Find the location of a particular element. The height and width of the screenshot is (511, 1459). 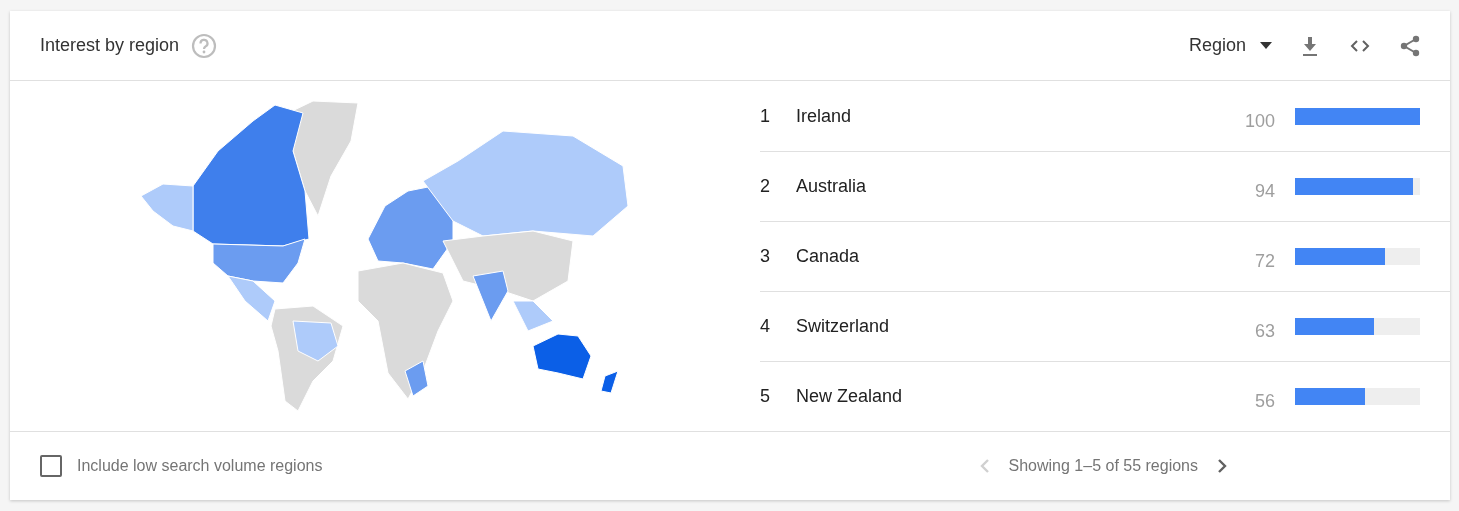

share-icon is located at coordinates (1410, 45).